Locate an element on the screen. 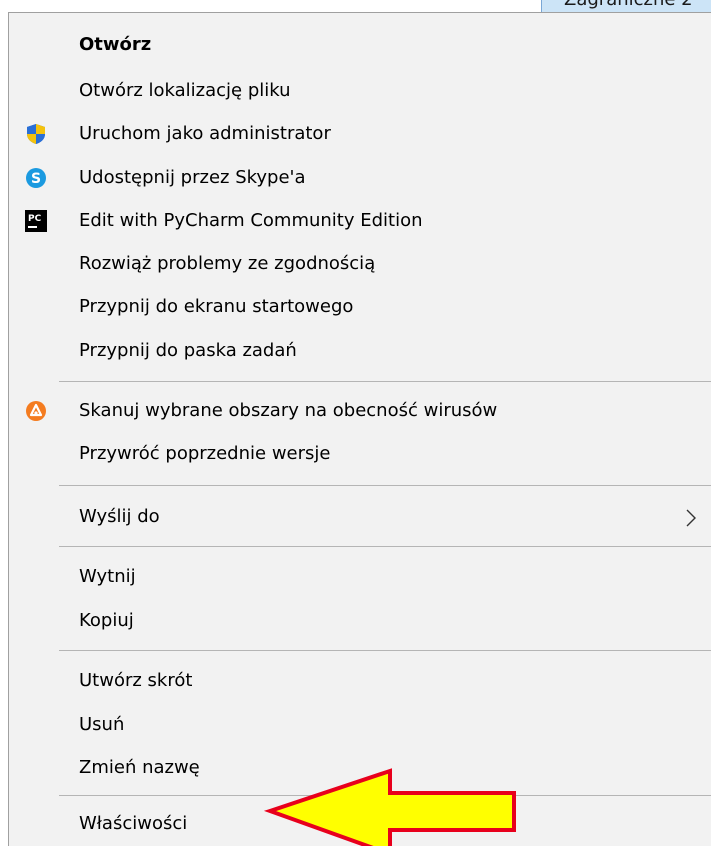 The image size is (711, 846). menu-item-label: Przypnij do ekranu startowego is located at coordinates (216, 306).